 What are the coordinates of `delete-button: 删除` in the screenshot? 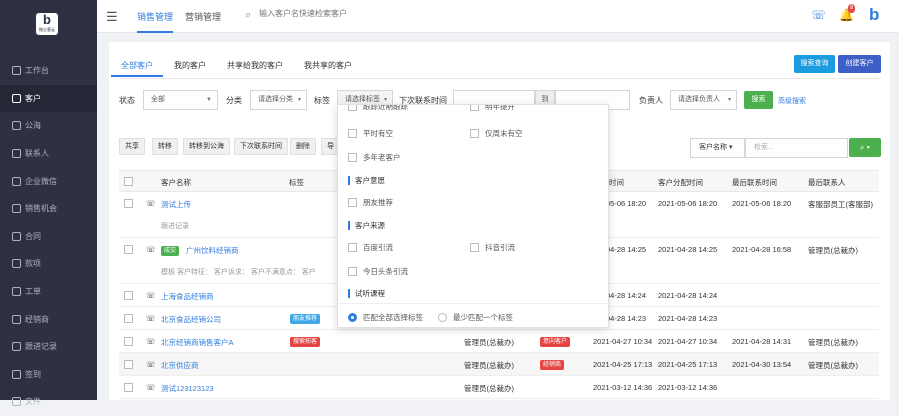 It's located at (303, 146).